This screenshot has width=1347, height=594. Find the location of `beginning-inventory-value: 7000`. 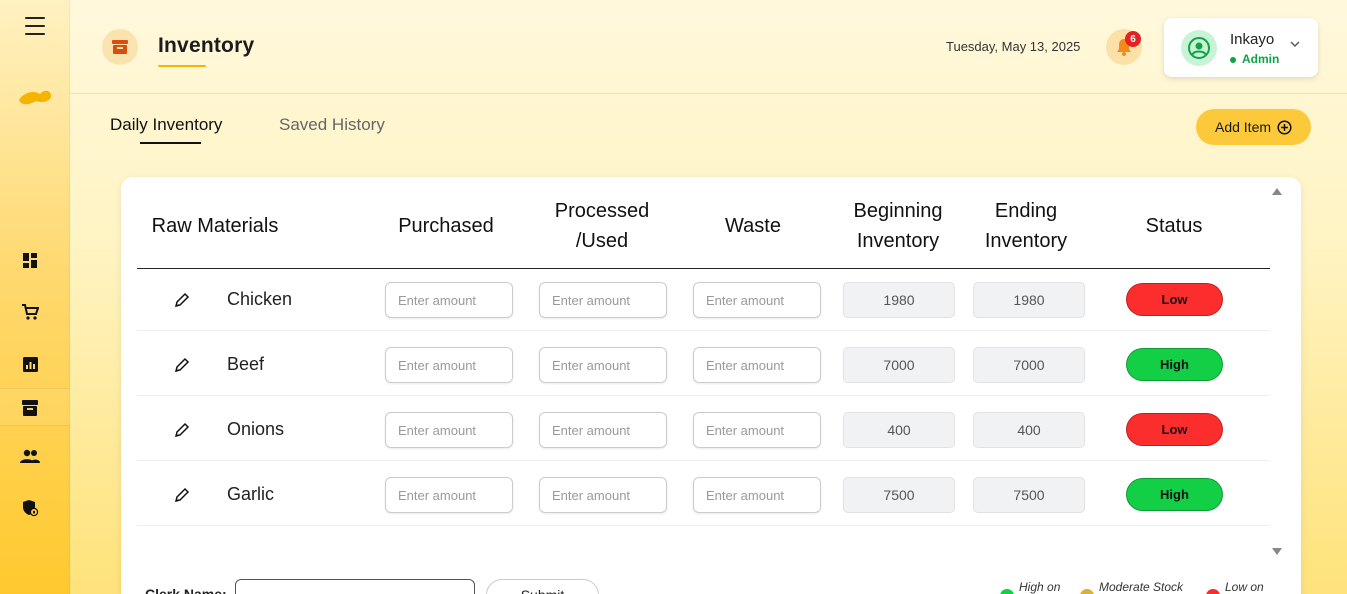

beginning-inventory-value: 7000 is located at coordinates (899, 365).